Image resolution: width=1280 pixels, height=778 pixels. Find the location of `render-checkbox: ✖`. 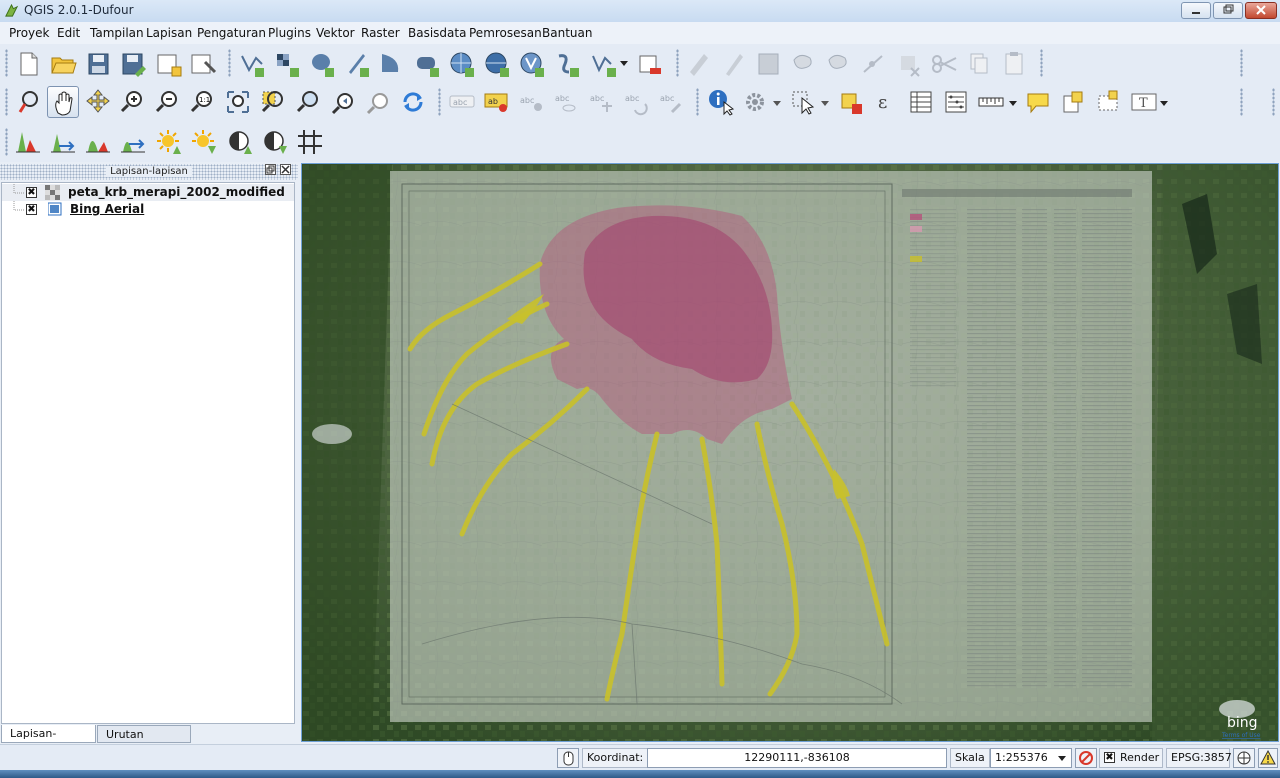

render-checkbox: ✖ is located at coordinates (1109, 757).